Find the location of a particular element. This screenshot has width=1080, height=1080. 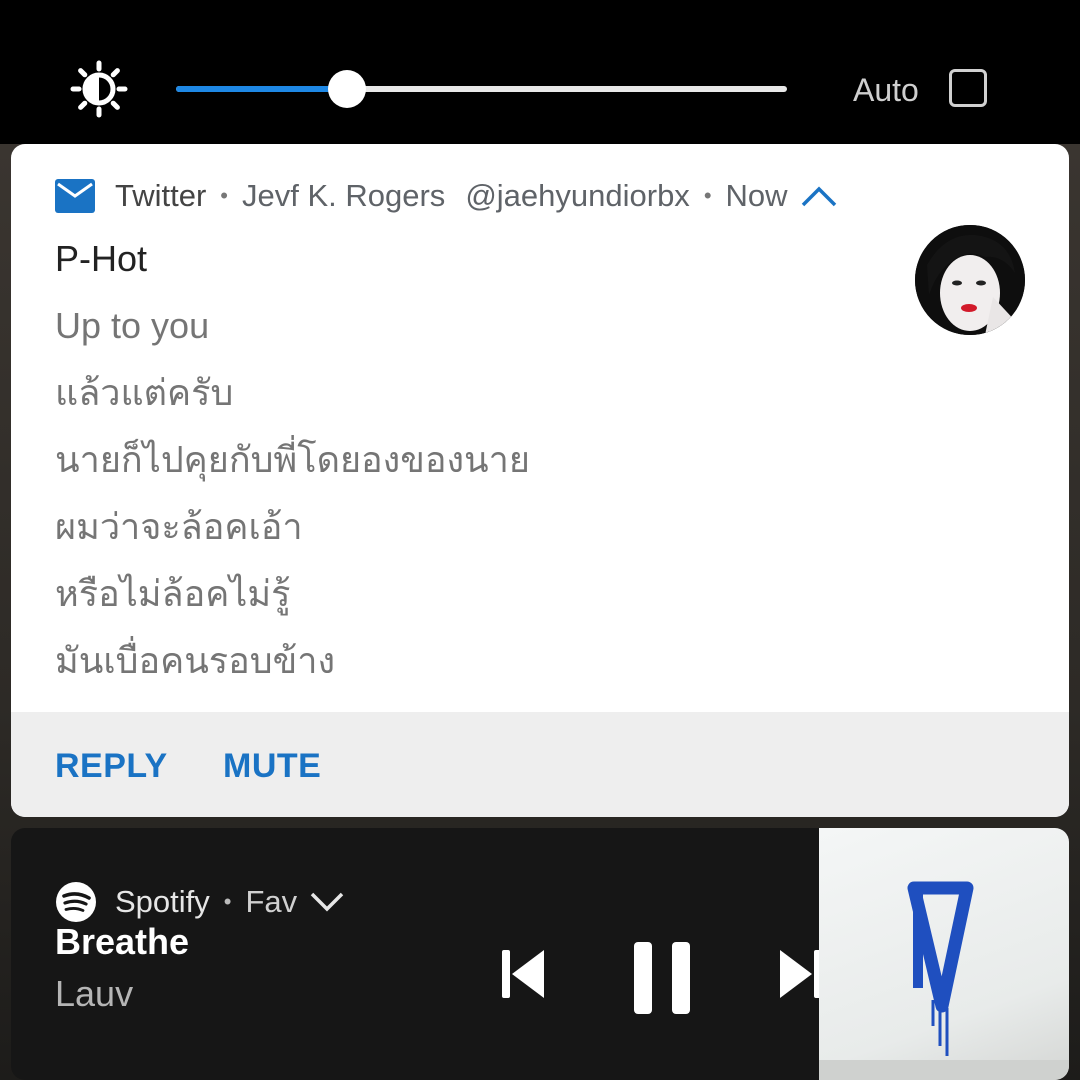

brightness-slider is located at coordinates (481, 89).